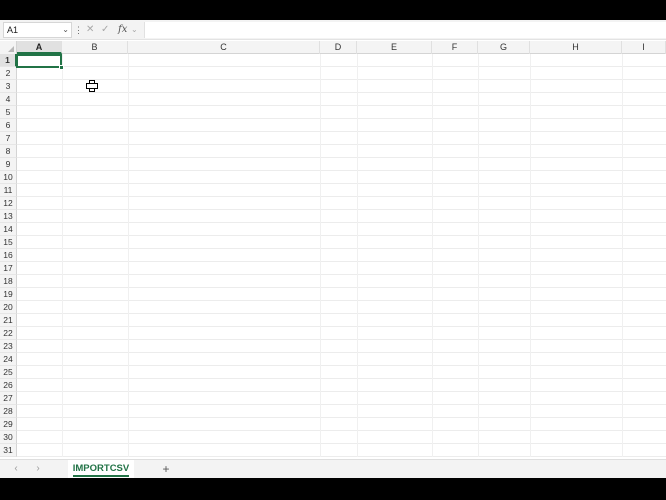  I want to click on row-header-31: 31, so click(8, 450).